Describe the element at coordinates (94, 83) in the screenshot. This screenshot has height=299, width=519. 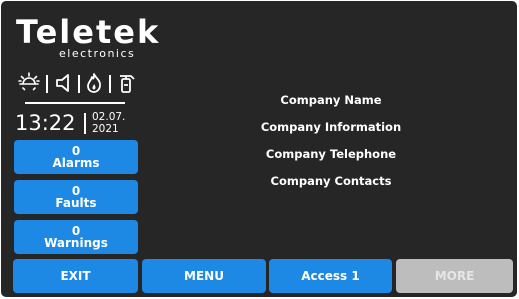
I see `fire-icon` at that location.